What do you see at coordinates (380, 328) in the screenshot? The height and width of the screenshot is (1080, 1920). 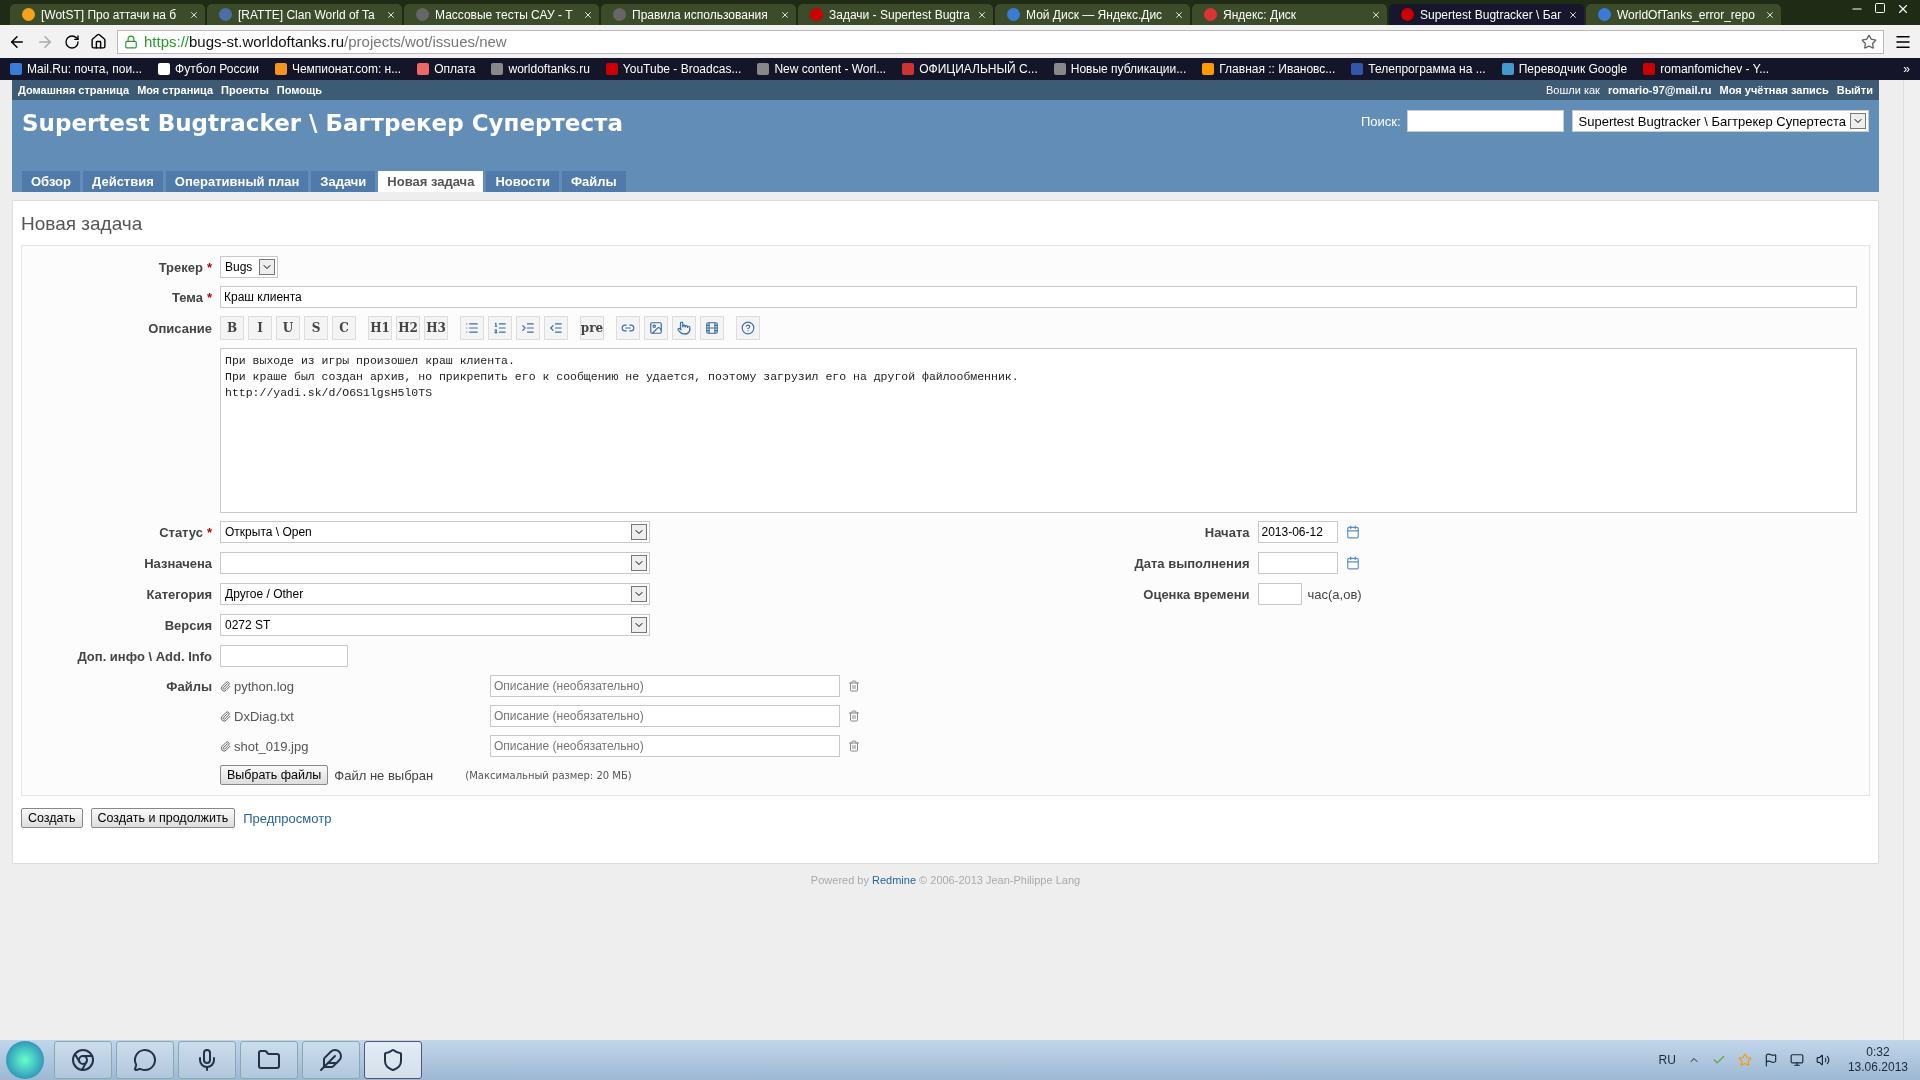 I see `toolbar-button: H1` at bounding box center [380, 328].